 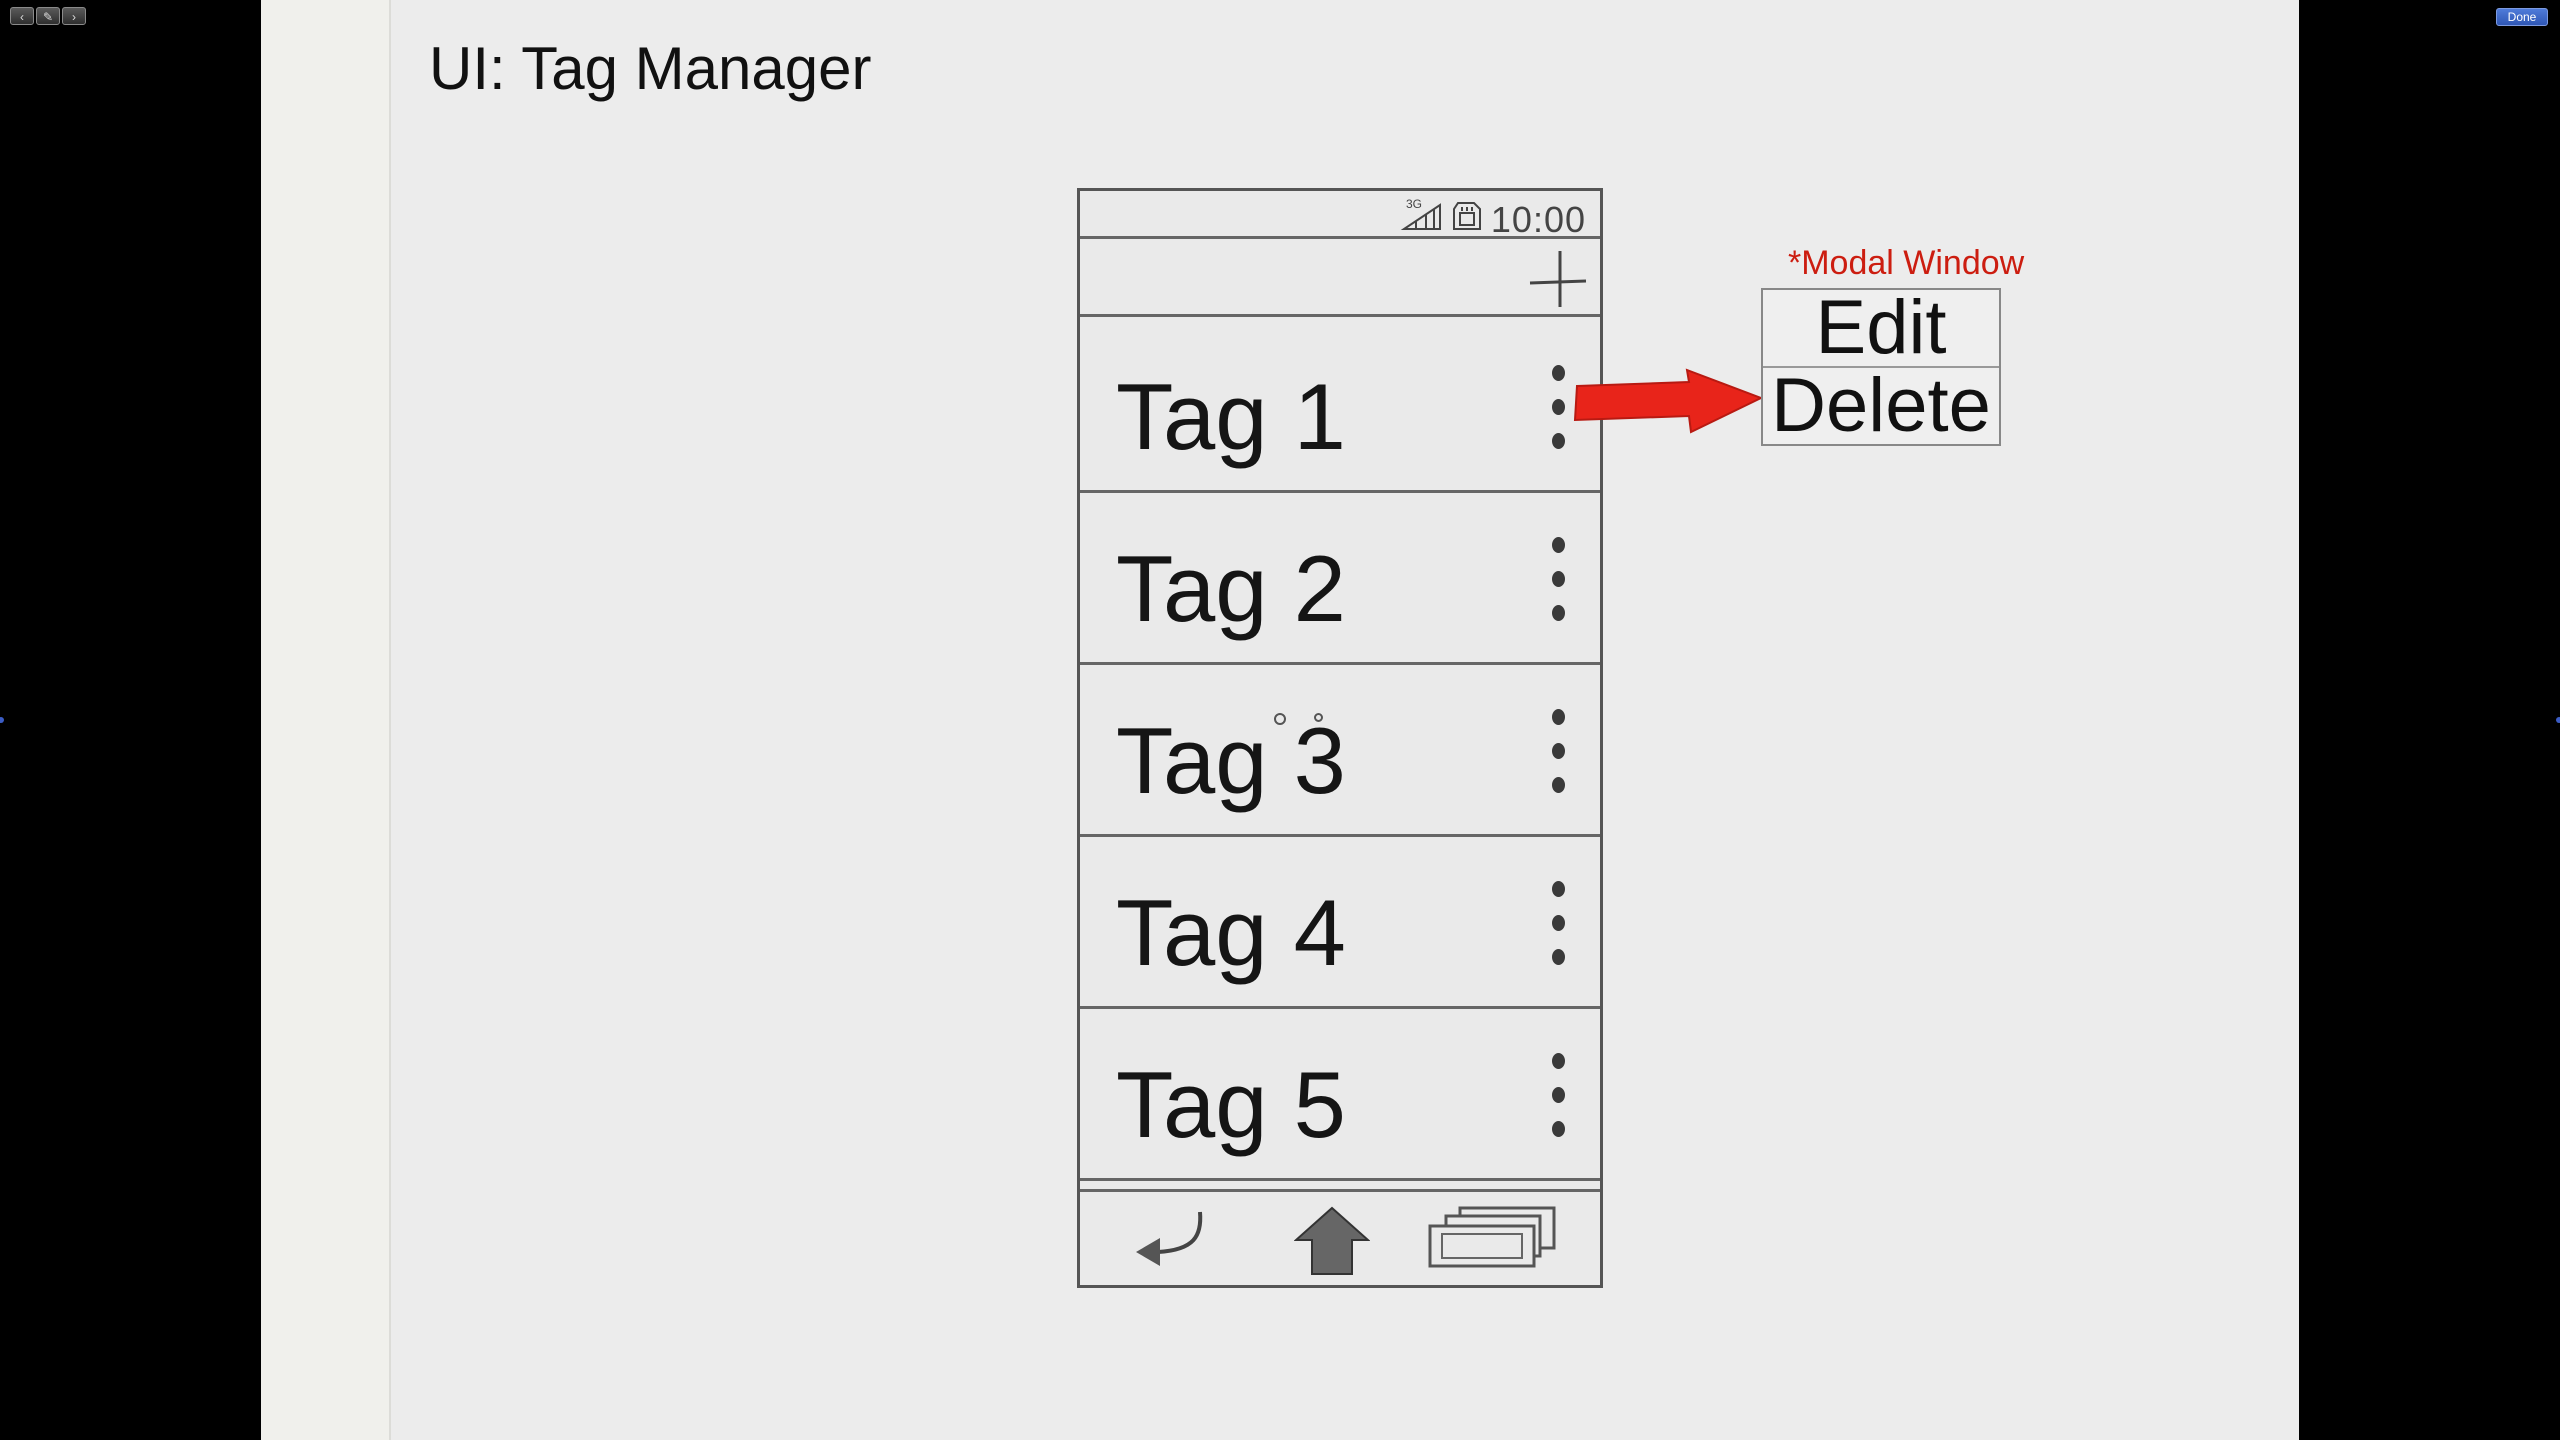 I want to click on done-button: Done, so click(x=2522, y=17).